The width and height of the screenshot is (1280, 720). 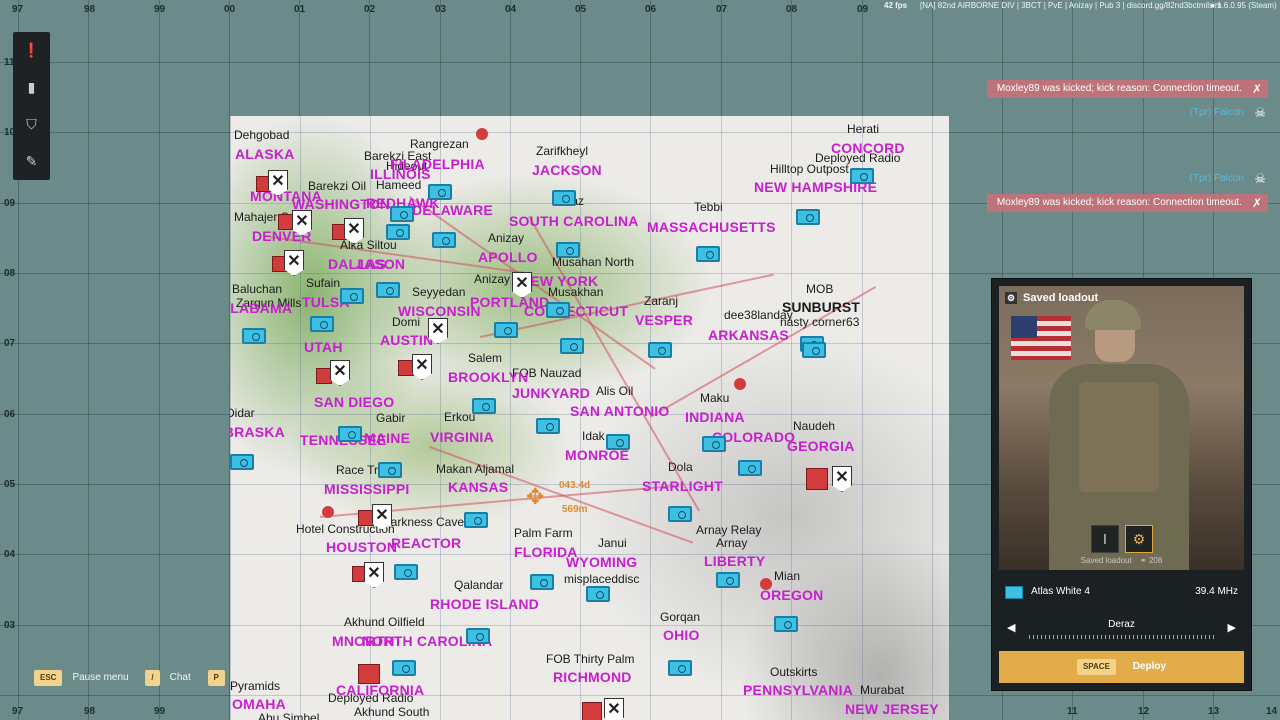 I want to click on region-label: STARLIGHT, so click(x=682, y=486).